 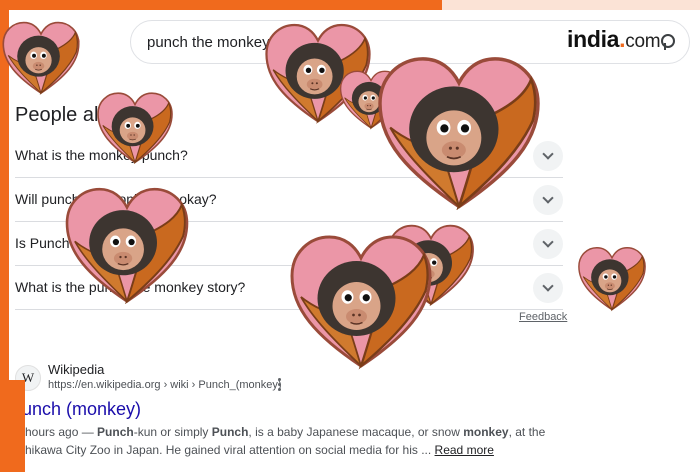 I want to click on india-com-logo: india.com, so click(x=614, y=39).